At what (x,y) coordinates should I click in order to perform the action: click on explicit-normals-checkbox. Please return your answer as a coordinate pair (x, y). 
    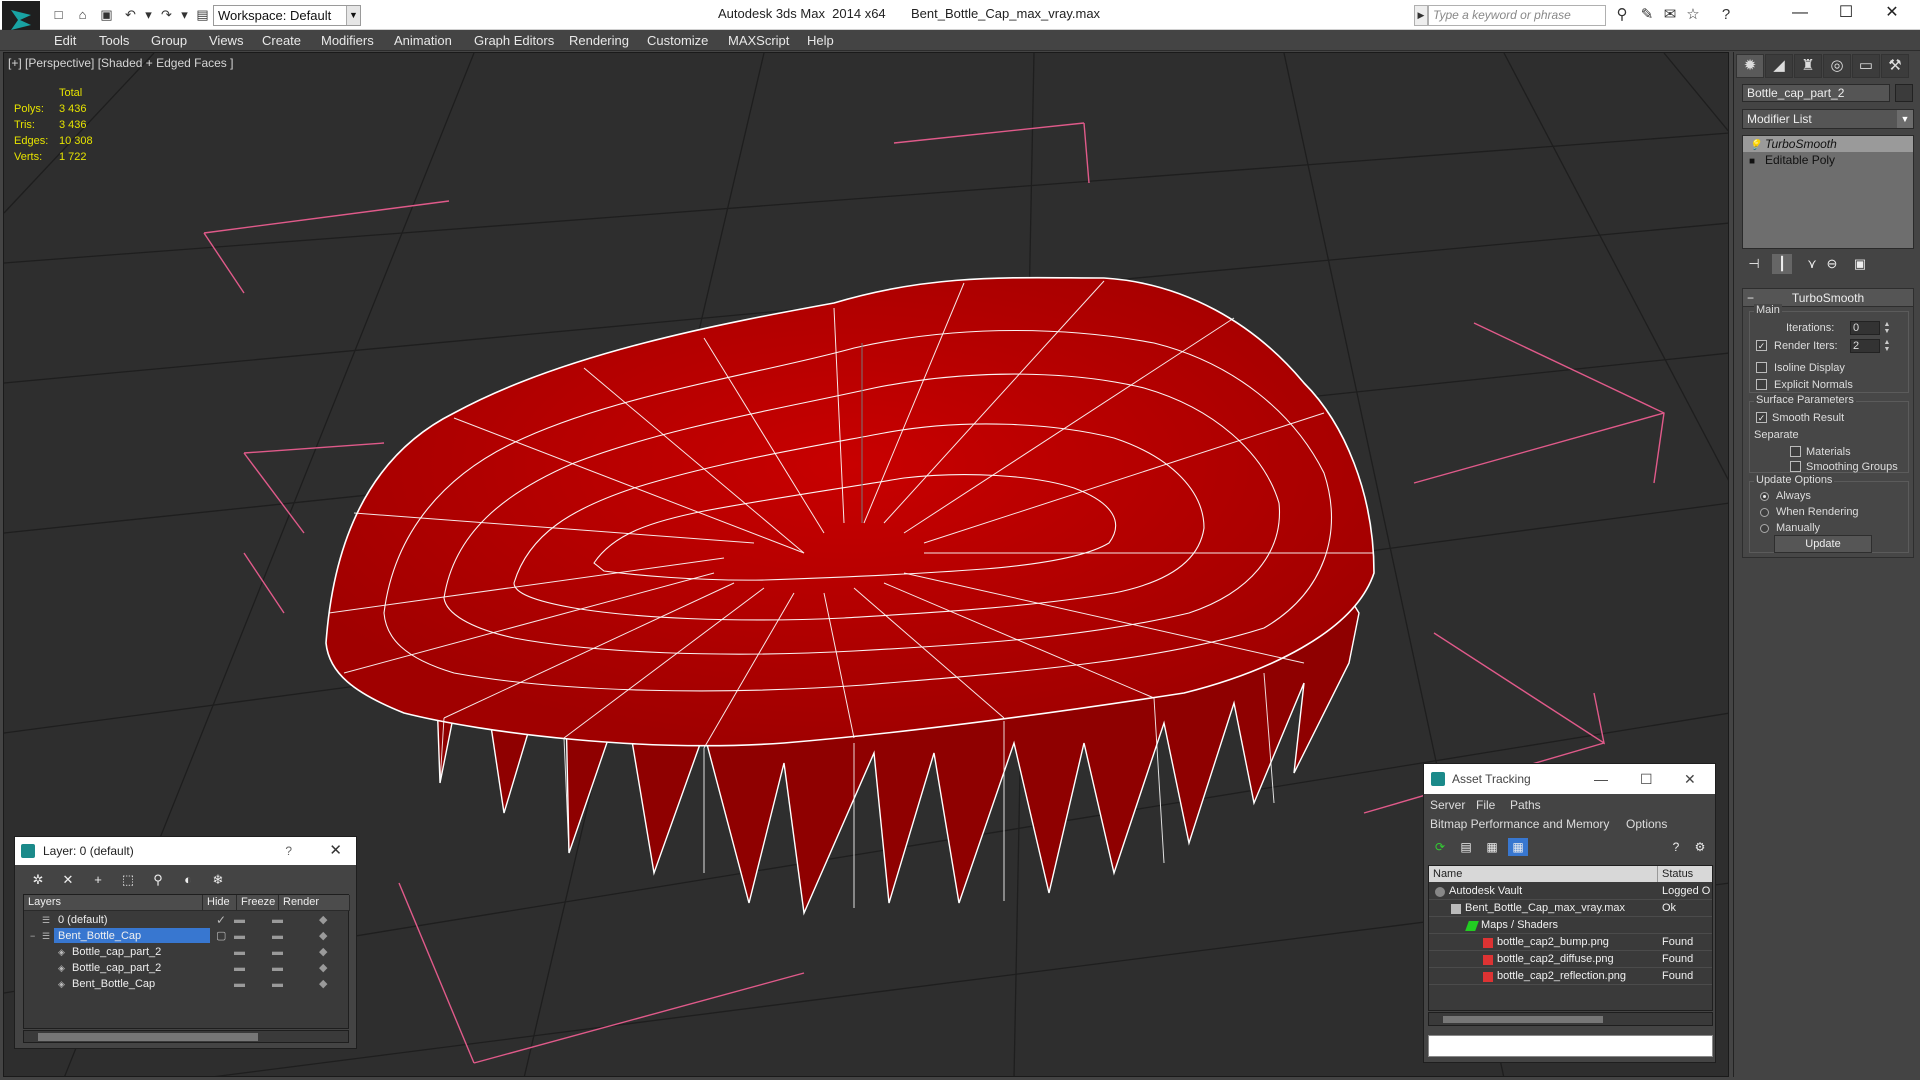
    Looking at the image, I should click on (1761, 384).